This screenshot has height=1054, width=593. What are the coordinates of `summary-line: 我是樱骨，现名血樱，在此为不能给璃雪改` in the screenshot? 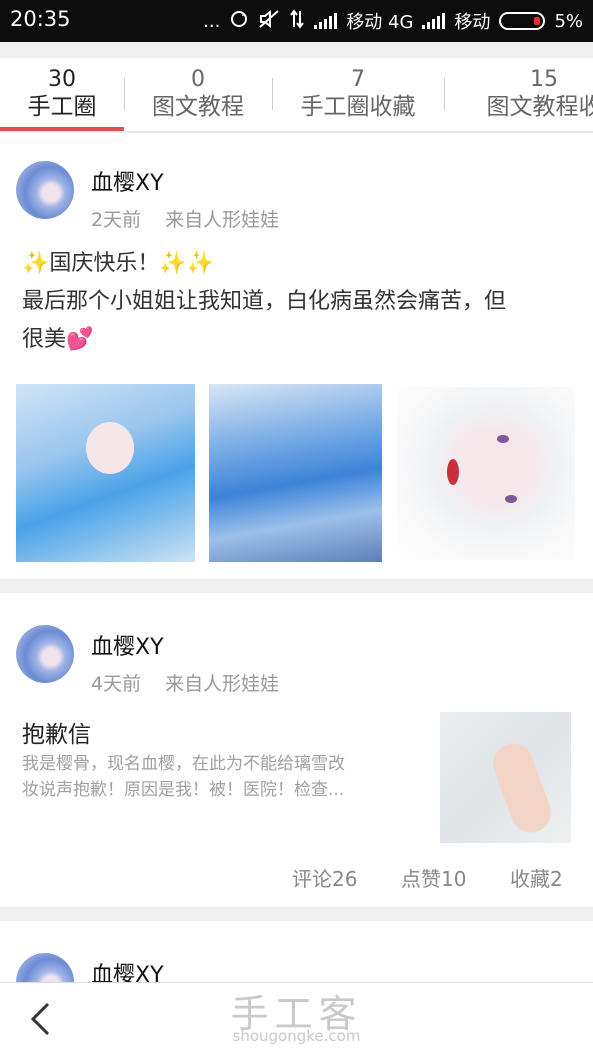 It's located at (183, 764).